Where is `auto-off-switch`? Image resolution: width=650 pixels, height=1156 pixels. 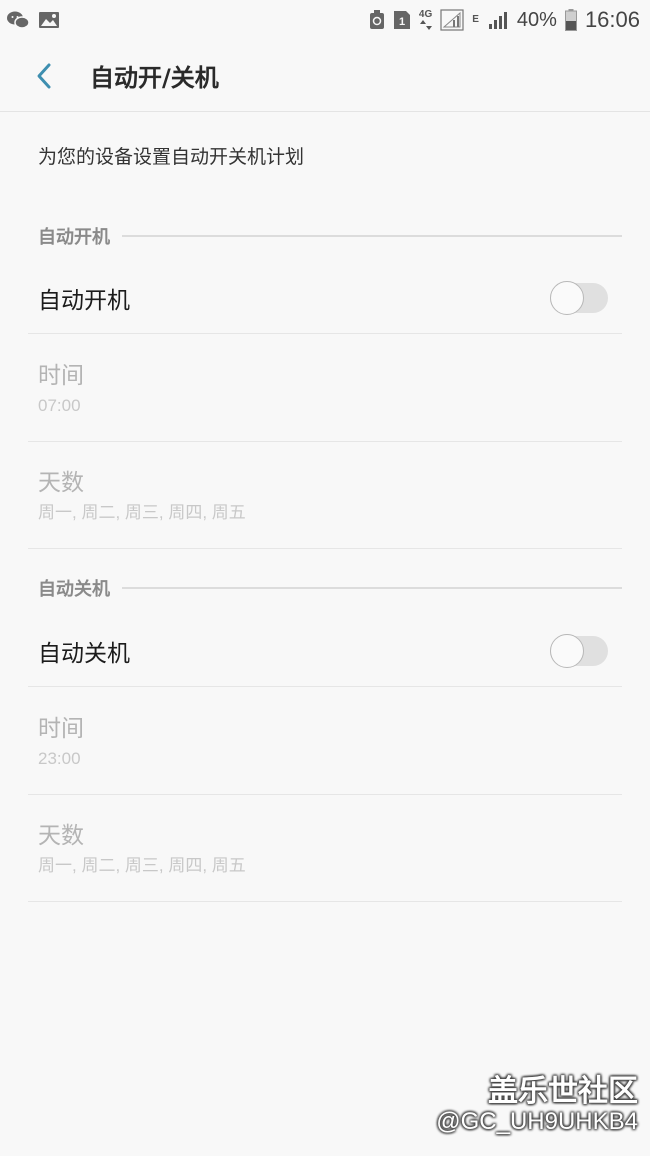 auto-off-switch is located at coordinates (579, 650).